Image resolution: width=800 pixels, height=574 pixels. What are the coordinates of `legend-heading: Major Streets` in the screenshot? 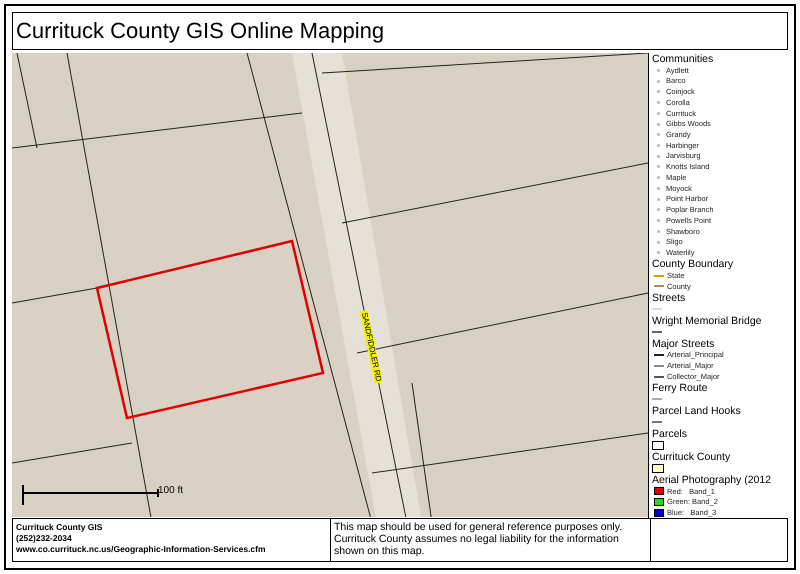 It's located at (684, 344).